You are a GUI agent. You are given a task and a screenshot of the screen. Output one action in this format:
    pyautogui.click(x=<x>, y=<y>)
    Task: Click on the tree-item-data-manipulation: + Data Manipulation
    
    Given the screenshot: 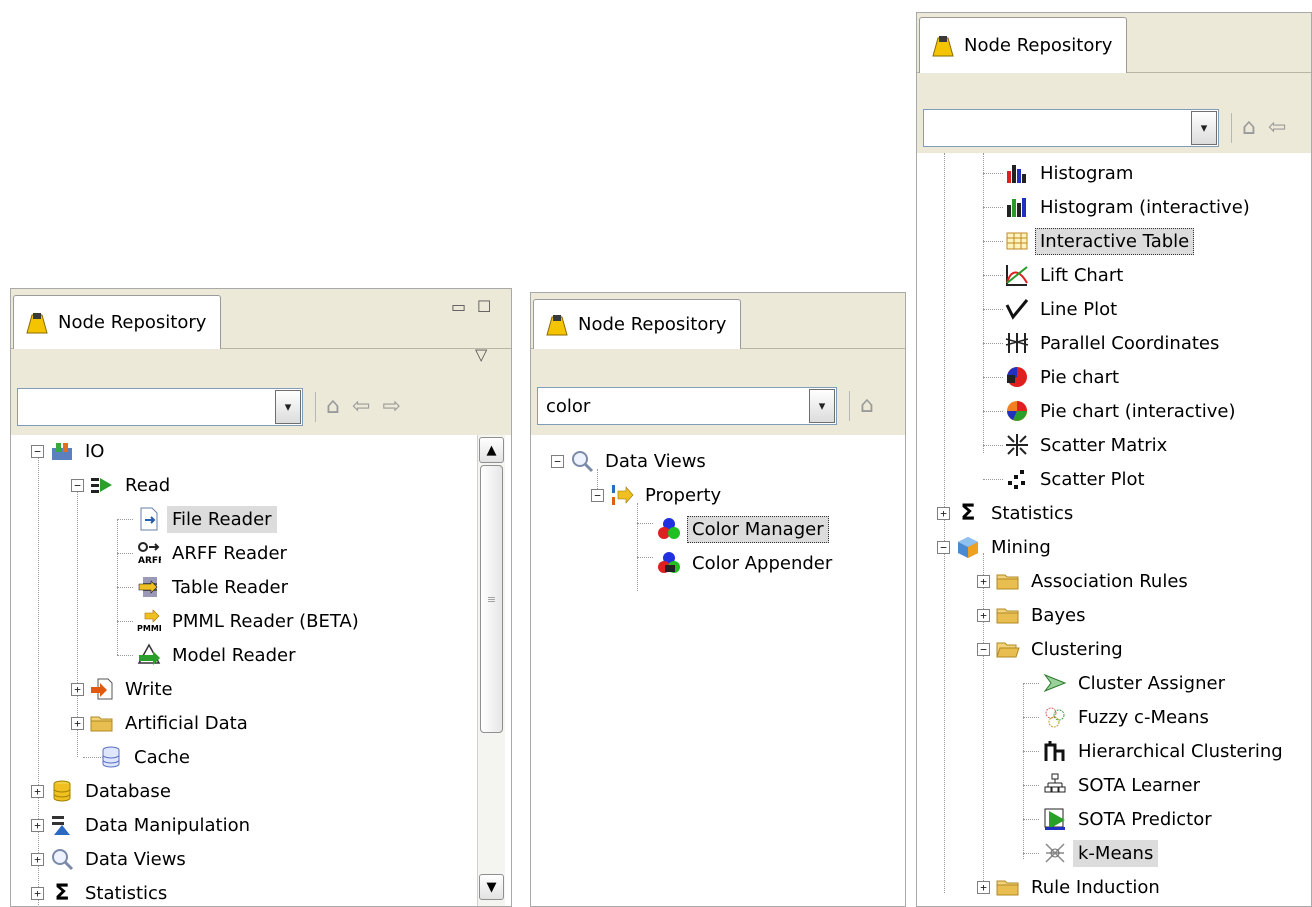 What is the action you would take?
    pyautogui.click(x=143, y=825)
    